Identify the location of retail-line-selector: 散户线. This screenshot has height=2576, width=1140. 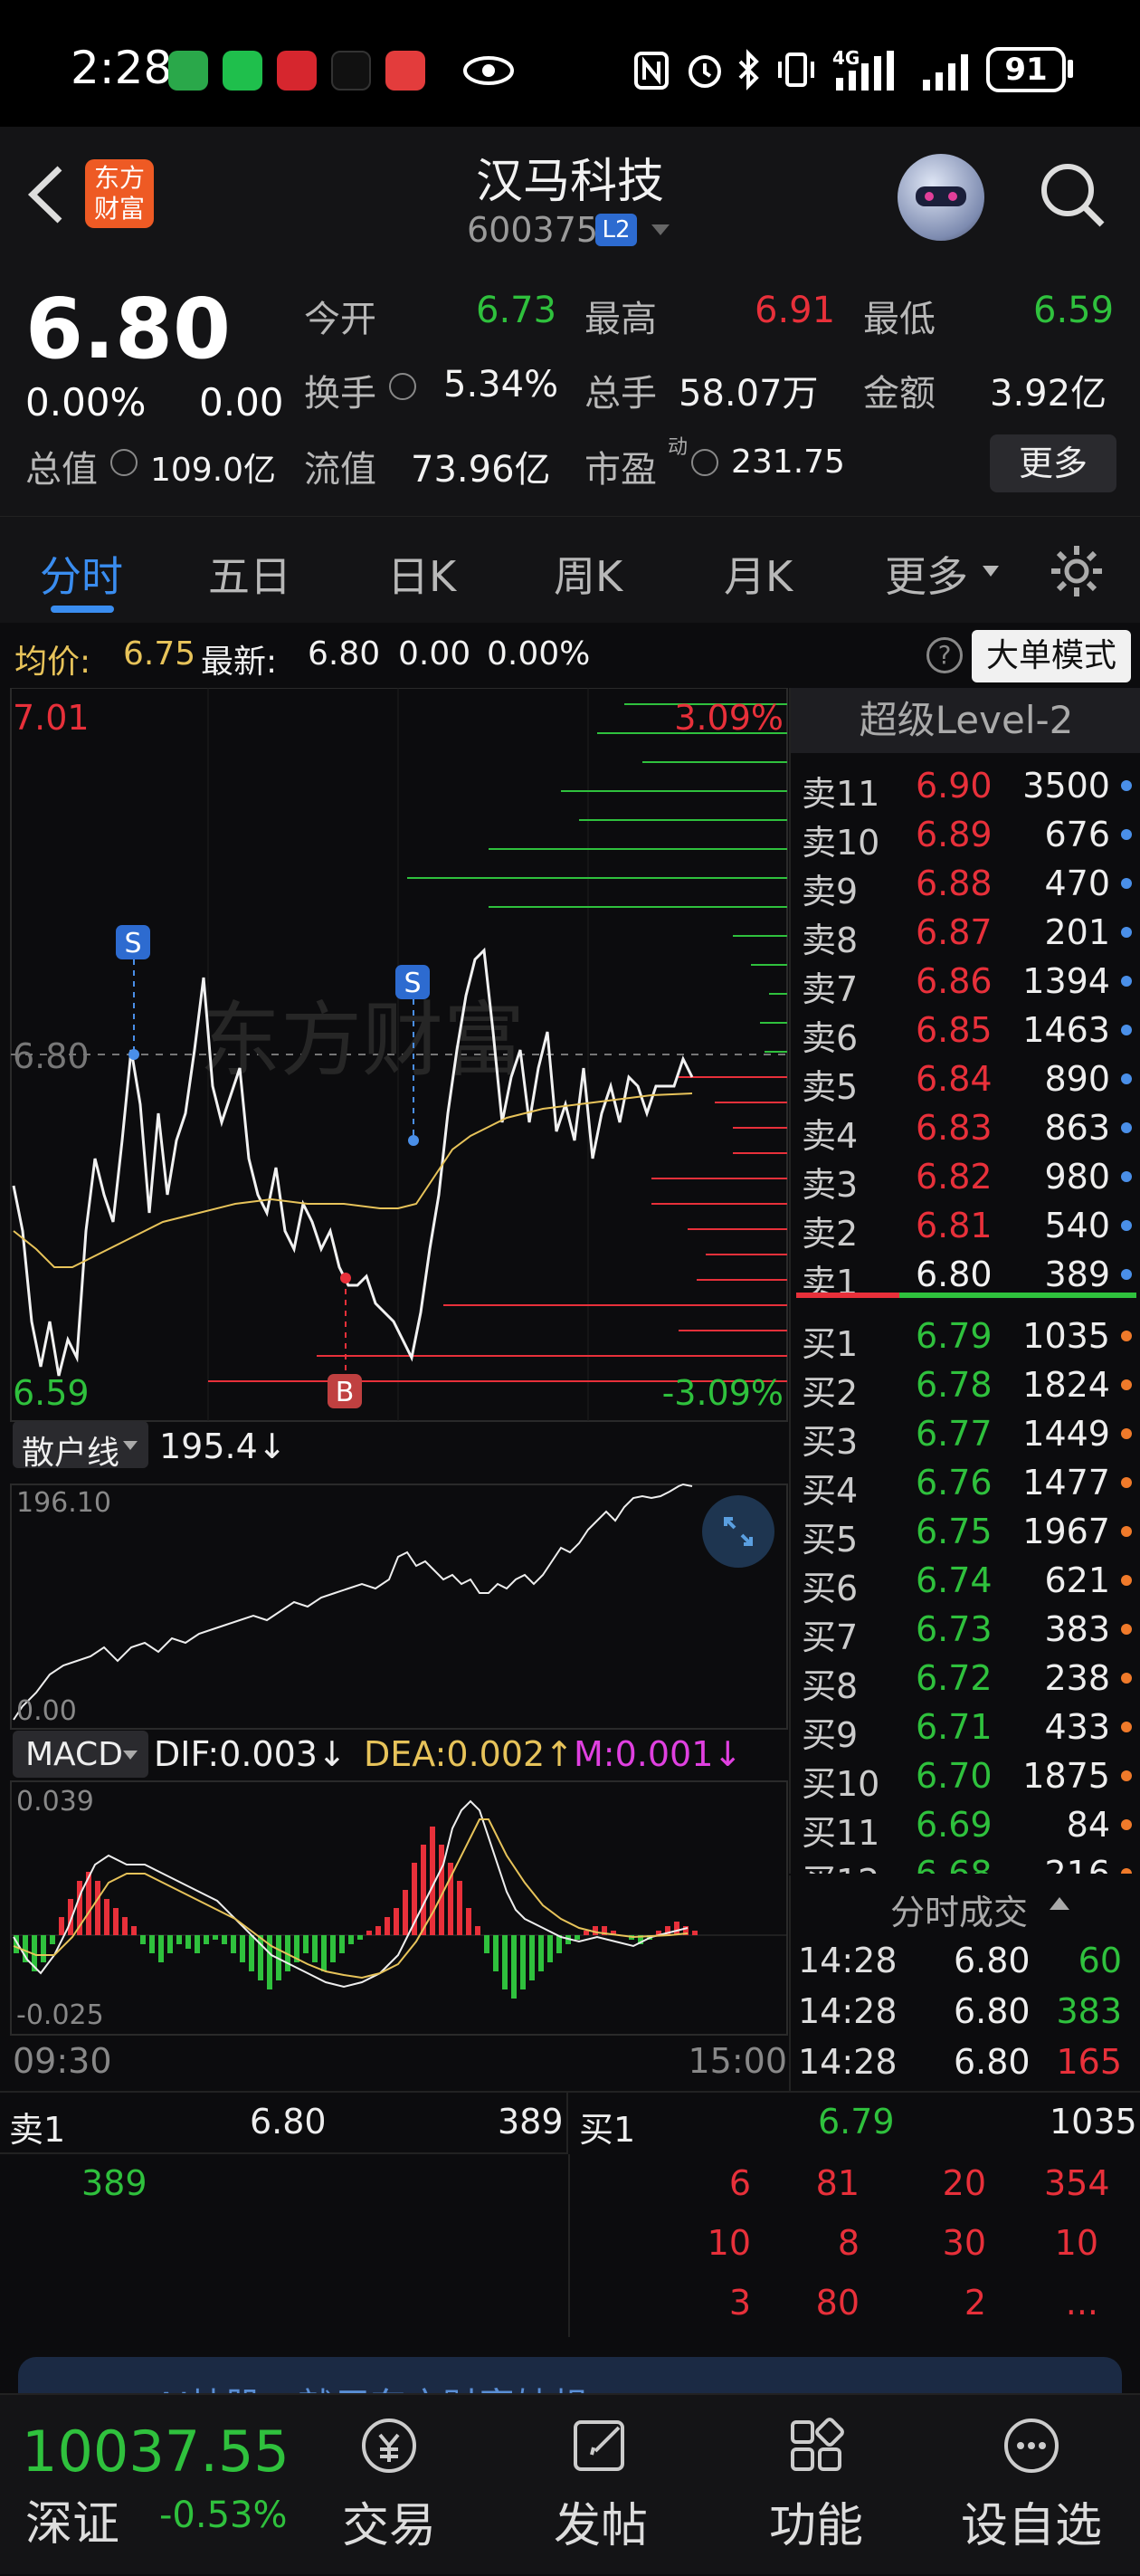
(81, 1446).